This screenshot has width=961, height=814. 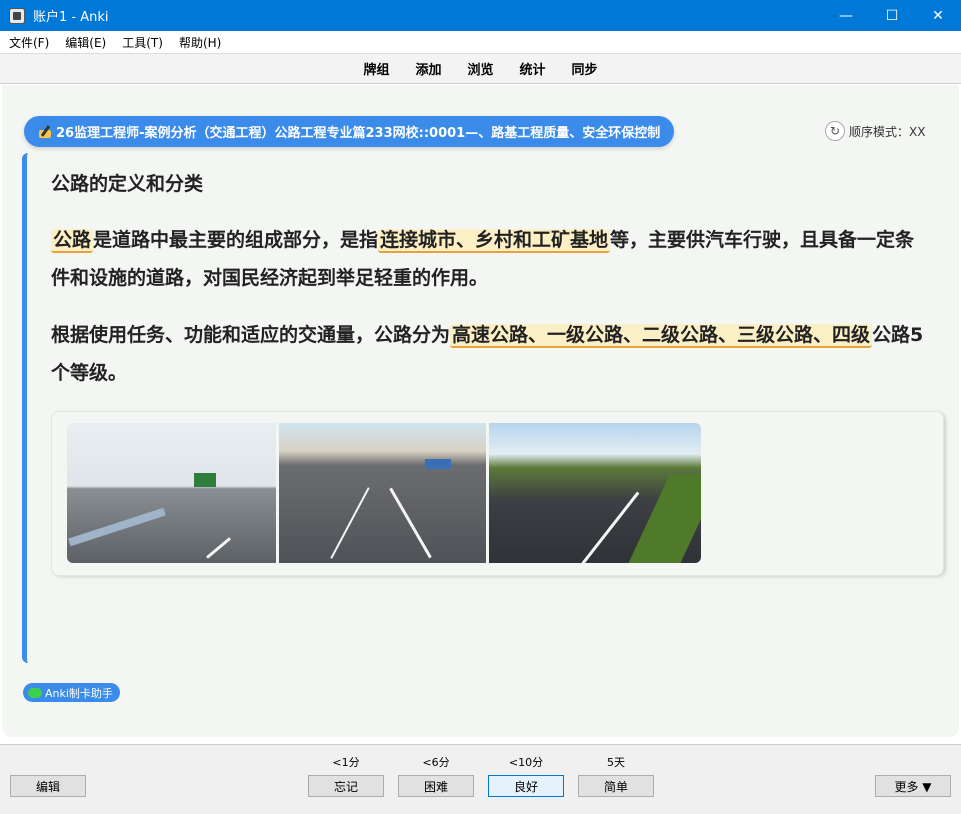 I want to click on toolbar-browse: 浏览, so click(x=480, y=68).